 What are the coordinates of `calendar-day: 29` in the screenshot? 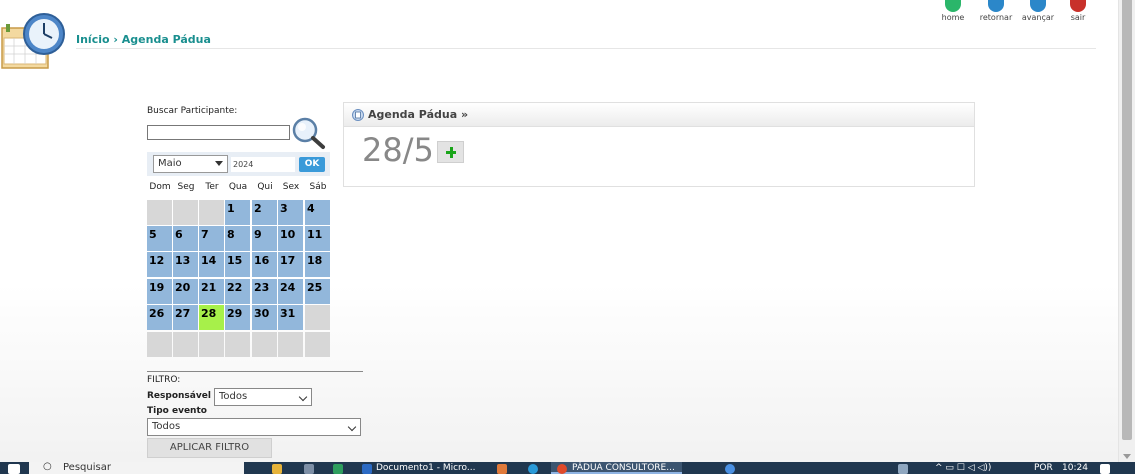 It's located at (237, 317).